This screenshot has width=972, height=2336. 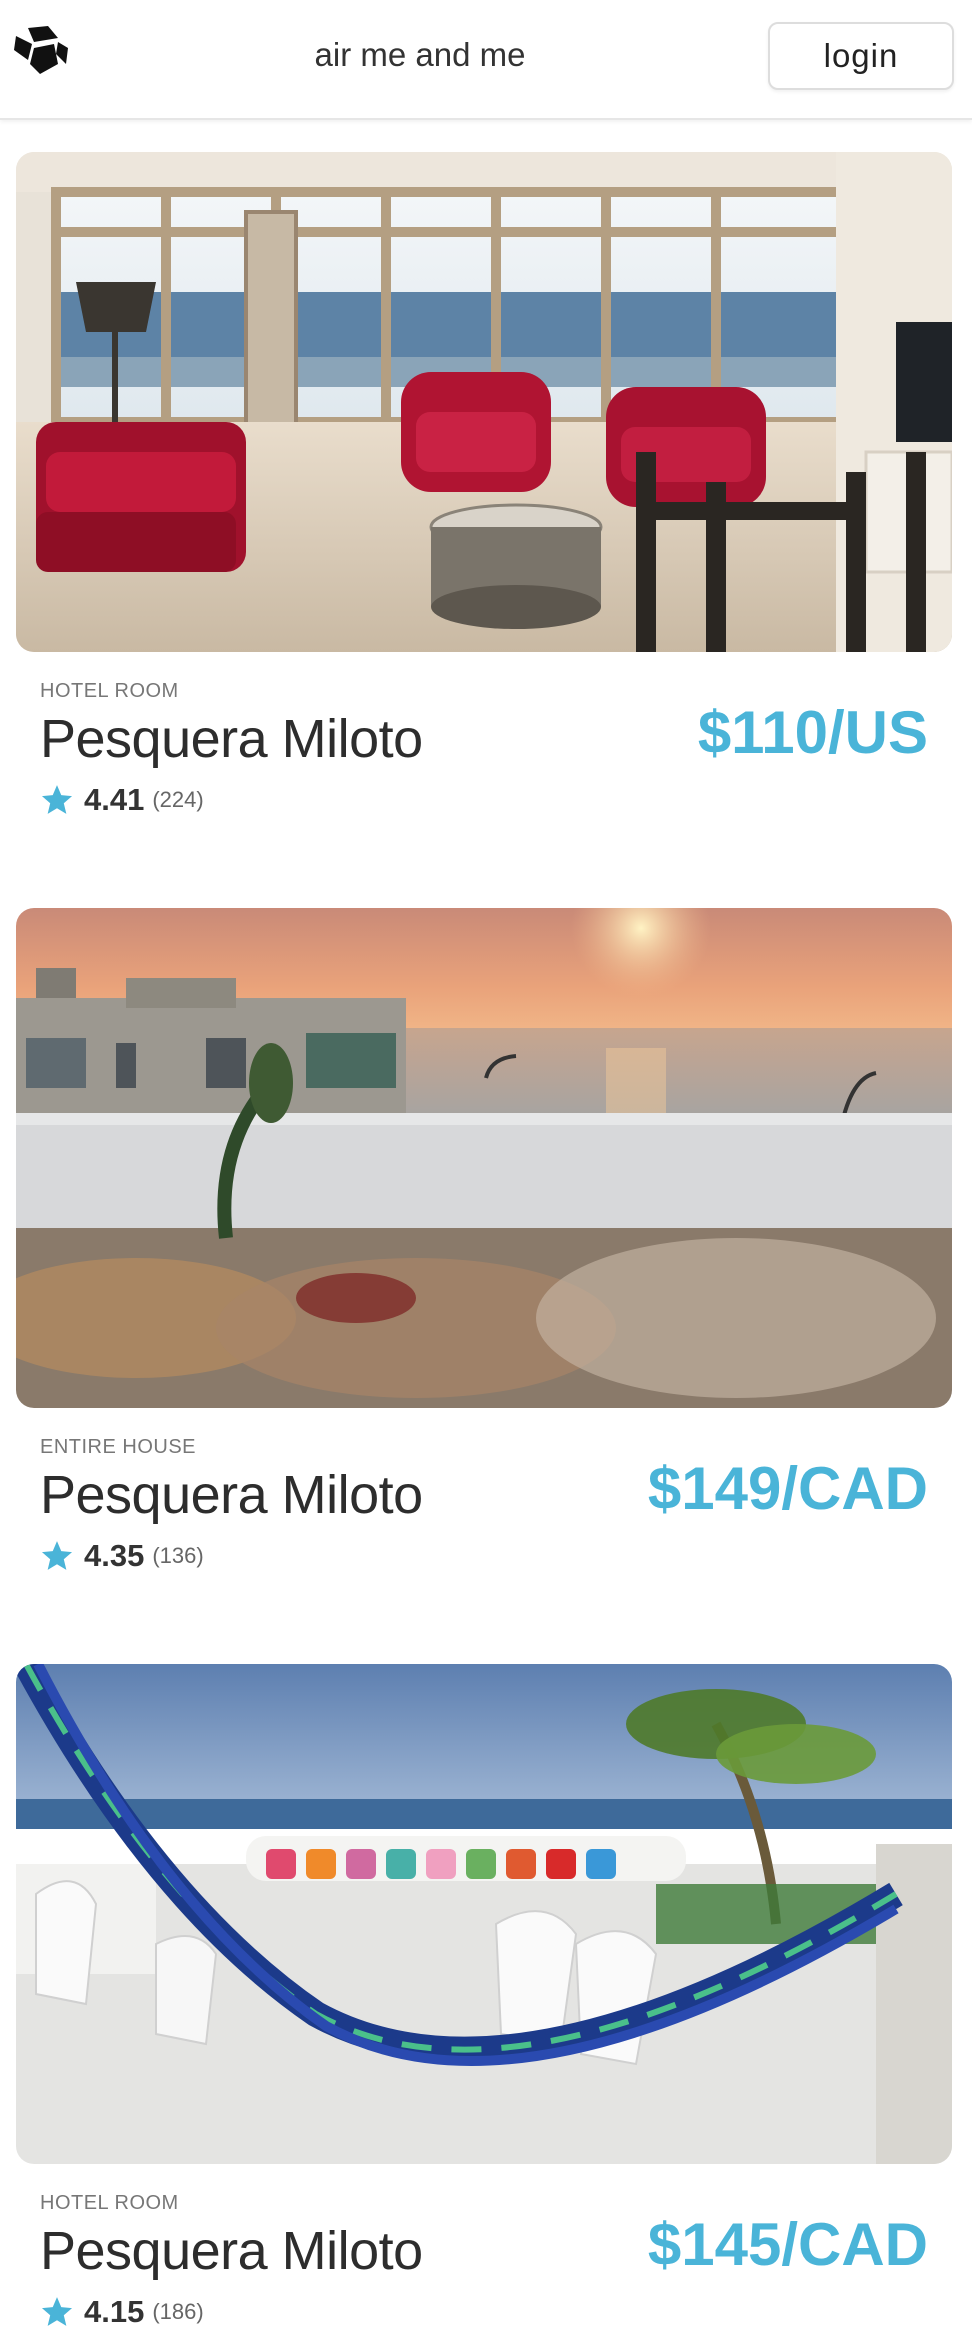 I want to click on listing-price: $145/CAD, so click(x=787, y=2244).